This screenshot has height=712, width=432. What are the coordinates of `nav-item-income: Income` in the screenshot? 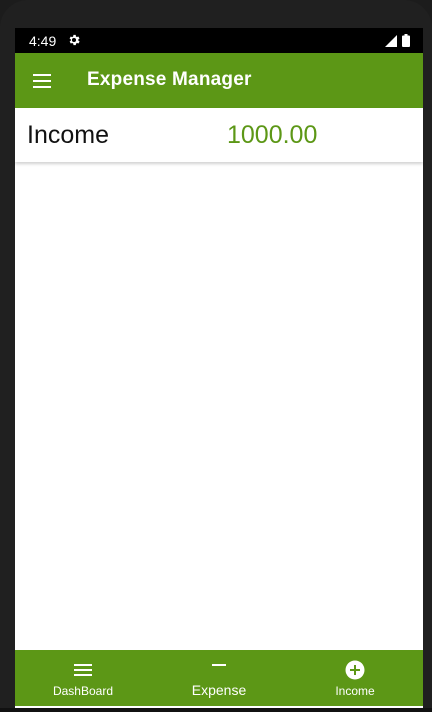 It's located at (355, 678).